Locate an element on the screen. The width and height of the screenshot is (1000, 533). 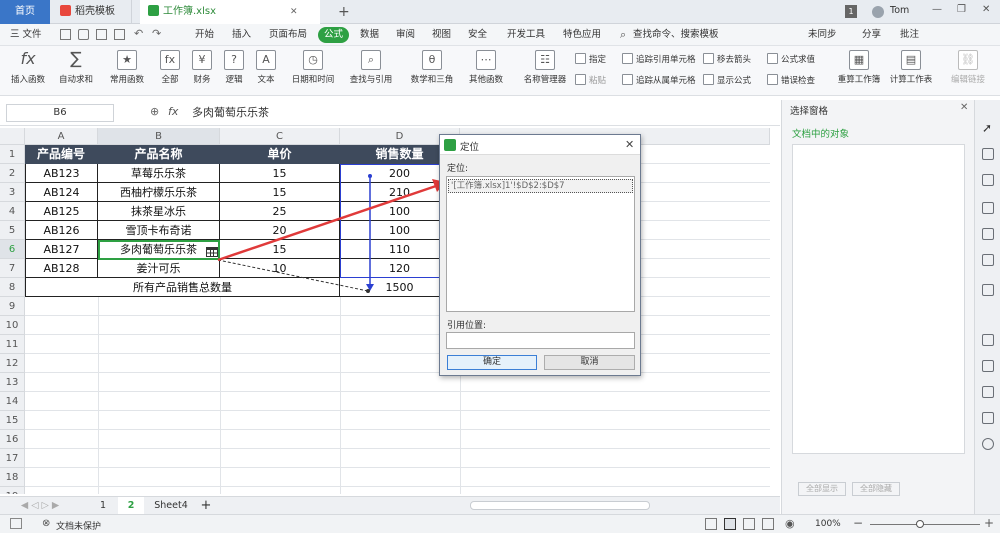
add-sheet-button: + is located at coordinates (206, 506).